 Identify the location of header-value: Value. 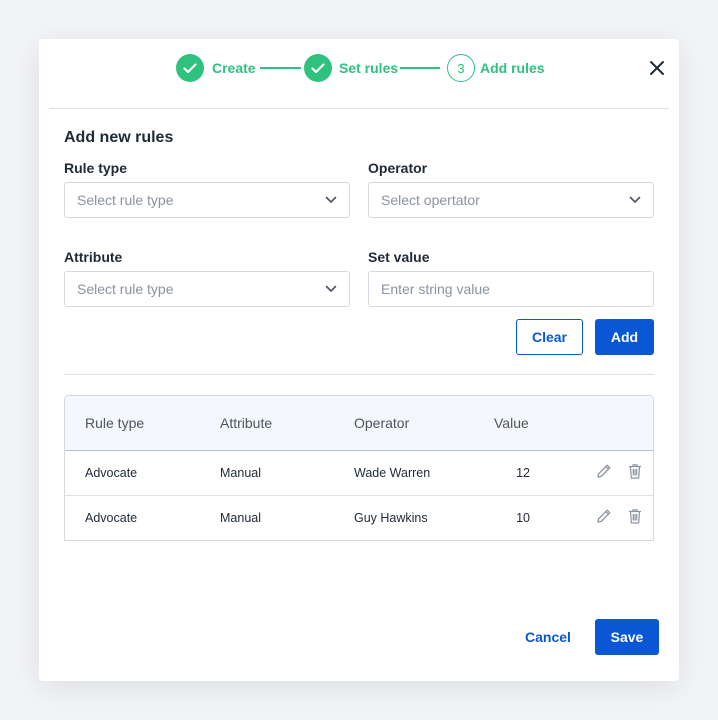
(511, 423).